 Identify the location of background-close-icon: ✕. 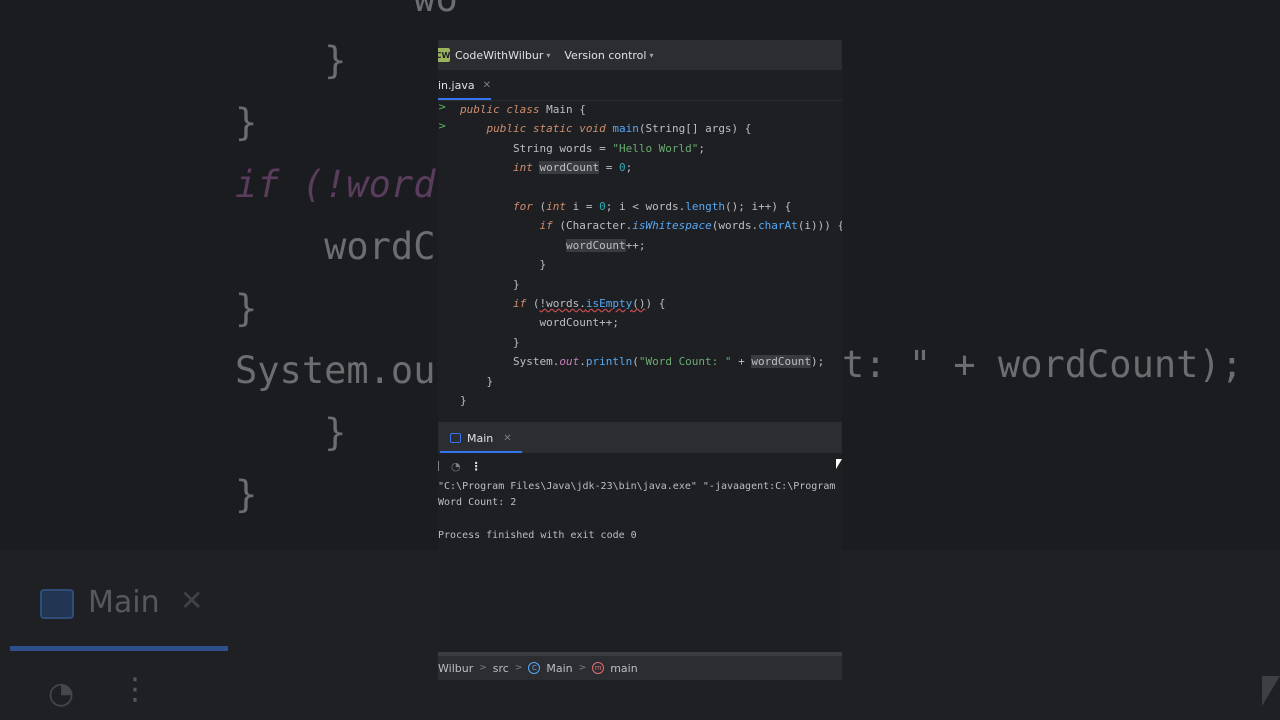
(192, 600).